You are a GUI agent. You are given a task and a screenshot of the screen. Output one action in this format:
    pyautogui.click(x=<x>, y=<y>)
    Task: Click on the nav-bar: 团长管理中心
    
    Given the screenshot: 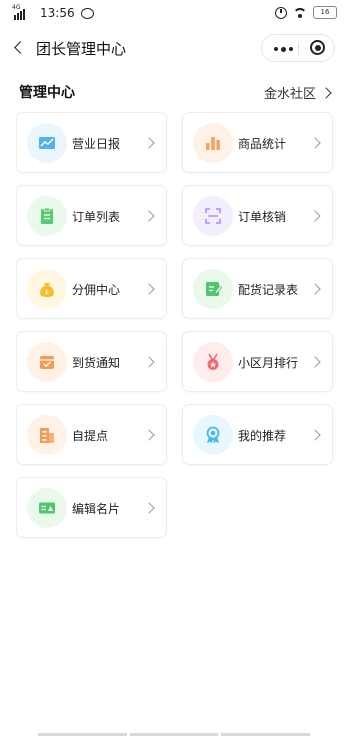 What is the action you would take?
    pyautogui.click(x=174, y=49)
    